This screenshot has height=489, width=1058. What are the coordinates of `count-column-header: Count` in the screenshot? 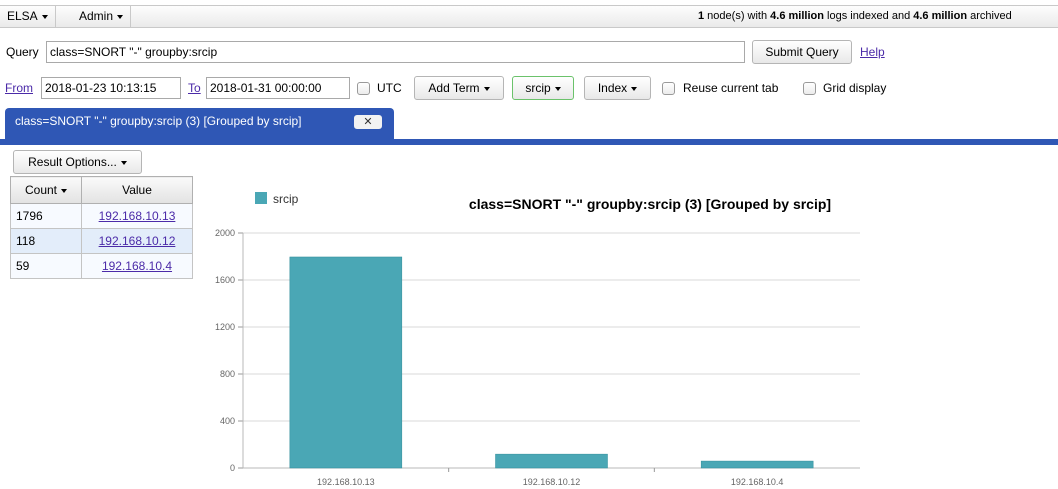 It's located at (46, 190).